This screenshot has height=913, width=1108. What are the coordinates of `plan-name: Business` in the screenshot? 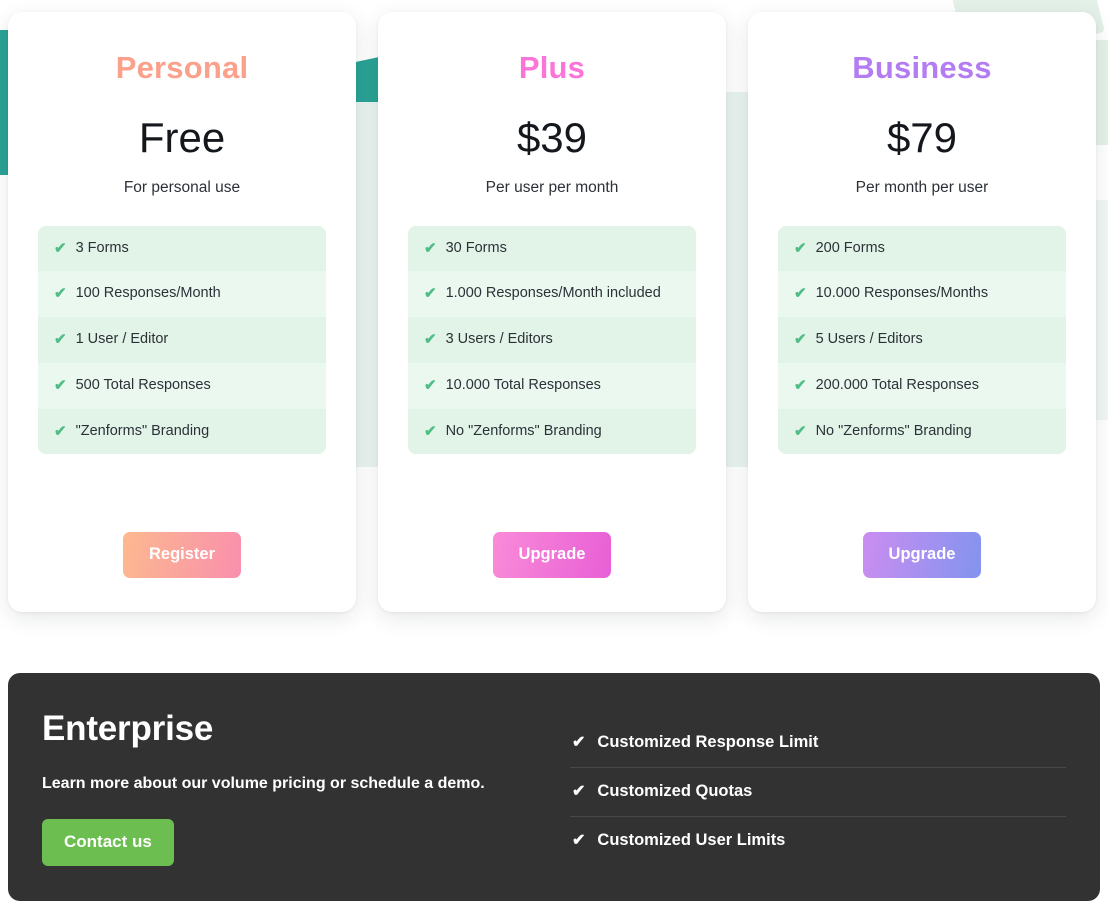 It's located at (922, 67).